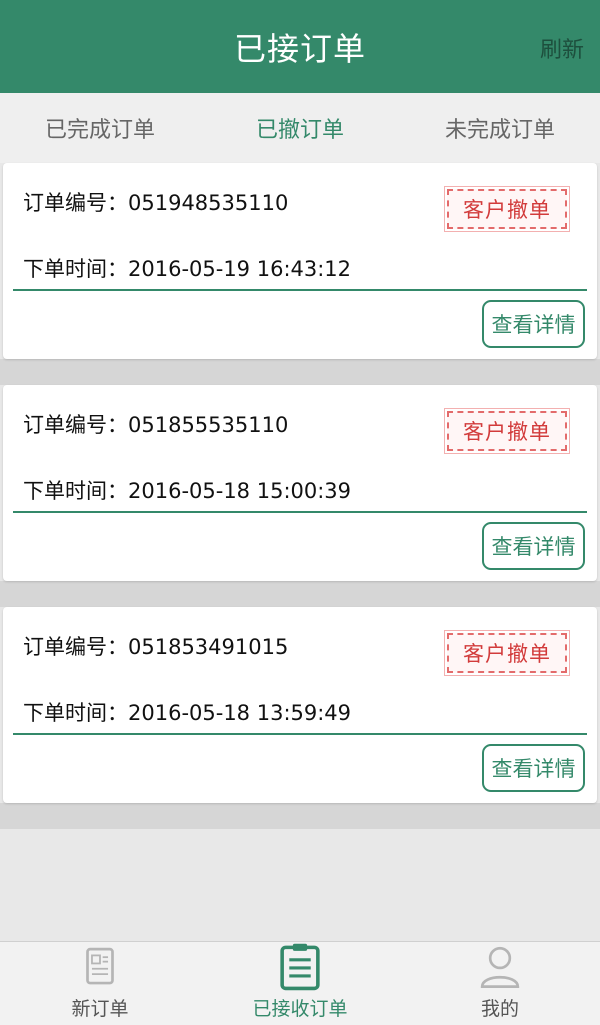  I want to click on order-tabs: 已完成订单 已撤订单 未完成订单, so click(300, 128).